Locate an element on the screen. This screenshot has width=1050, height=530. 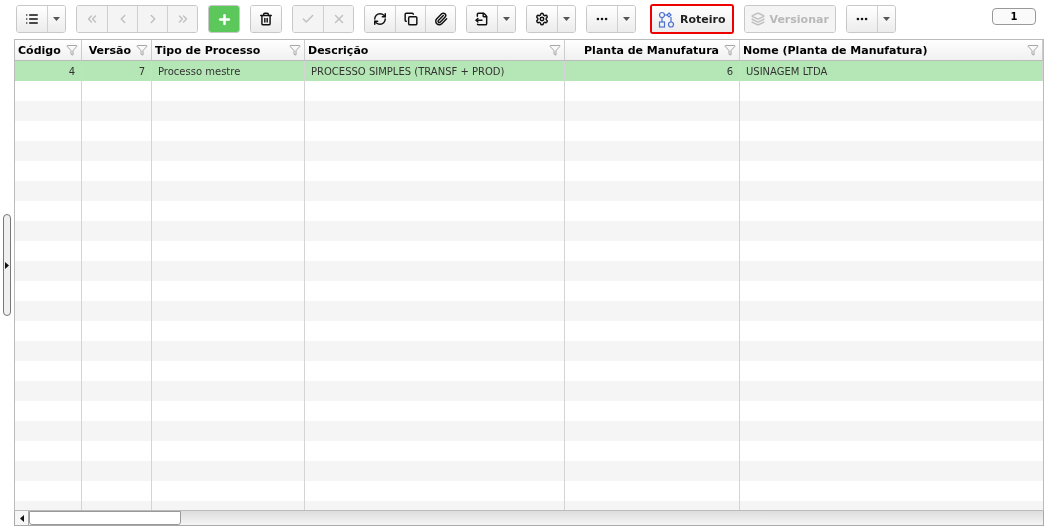
column-header: Descrição is located at coordinates (435, 50).